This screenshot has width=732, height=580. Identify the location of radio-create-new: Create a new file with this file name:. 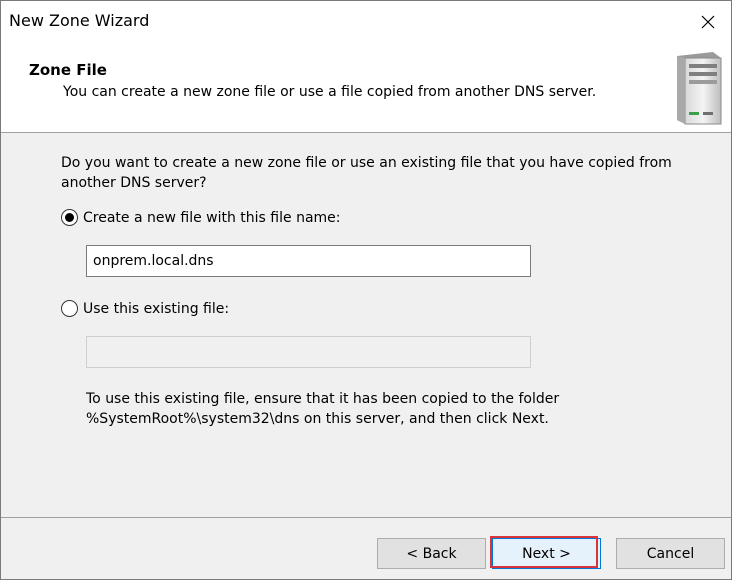
(201, 217).